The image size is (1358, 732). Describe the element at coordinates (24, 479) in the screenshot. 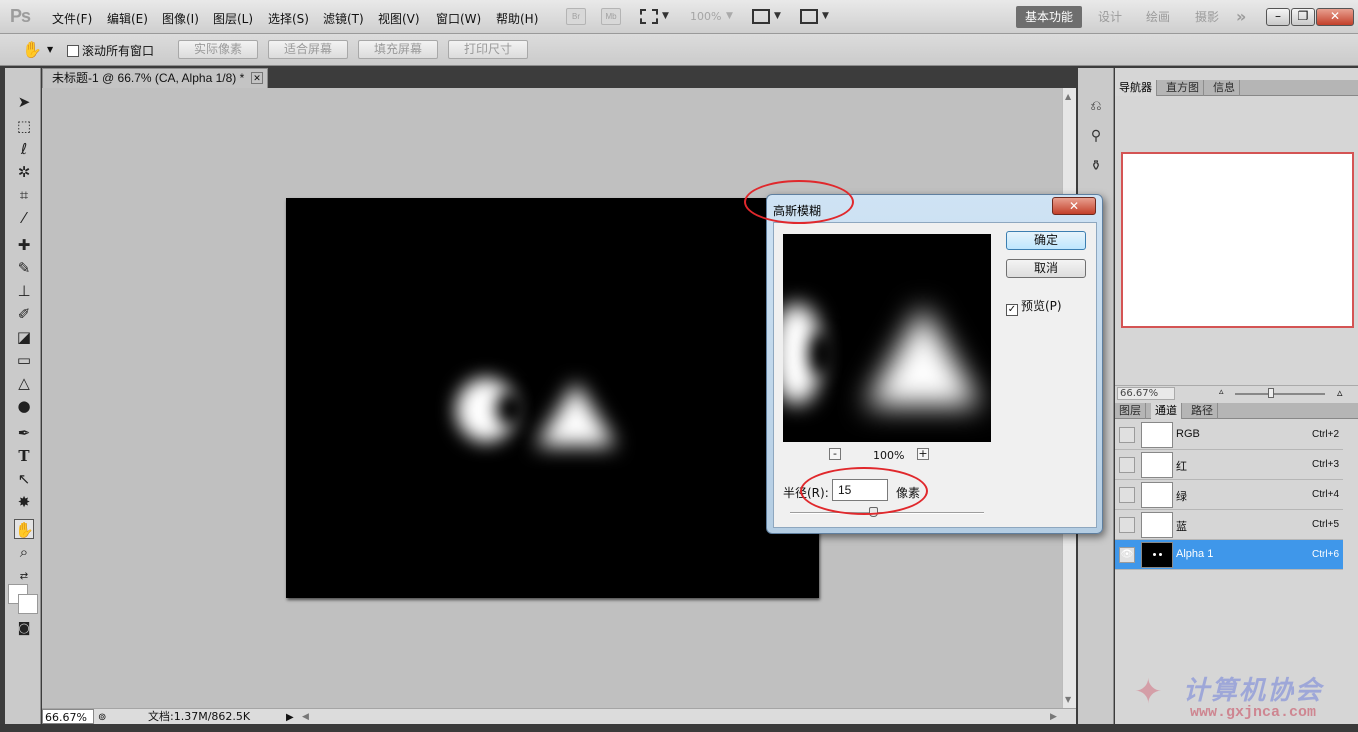

I see `path-selection-tool-icon: ↖` at that location.